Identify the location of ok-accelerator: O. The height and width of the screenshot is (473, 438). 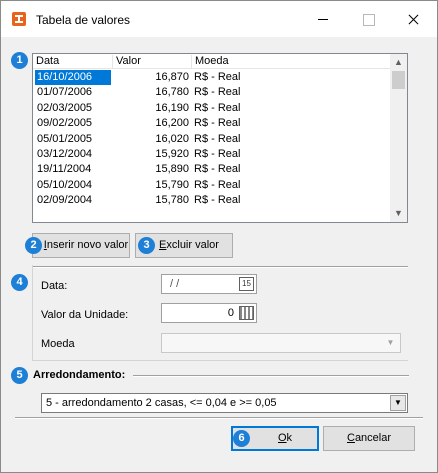
(282, 438).